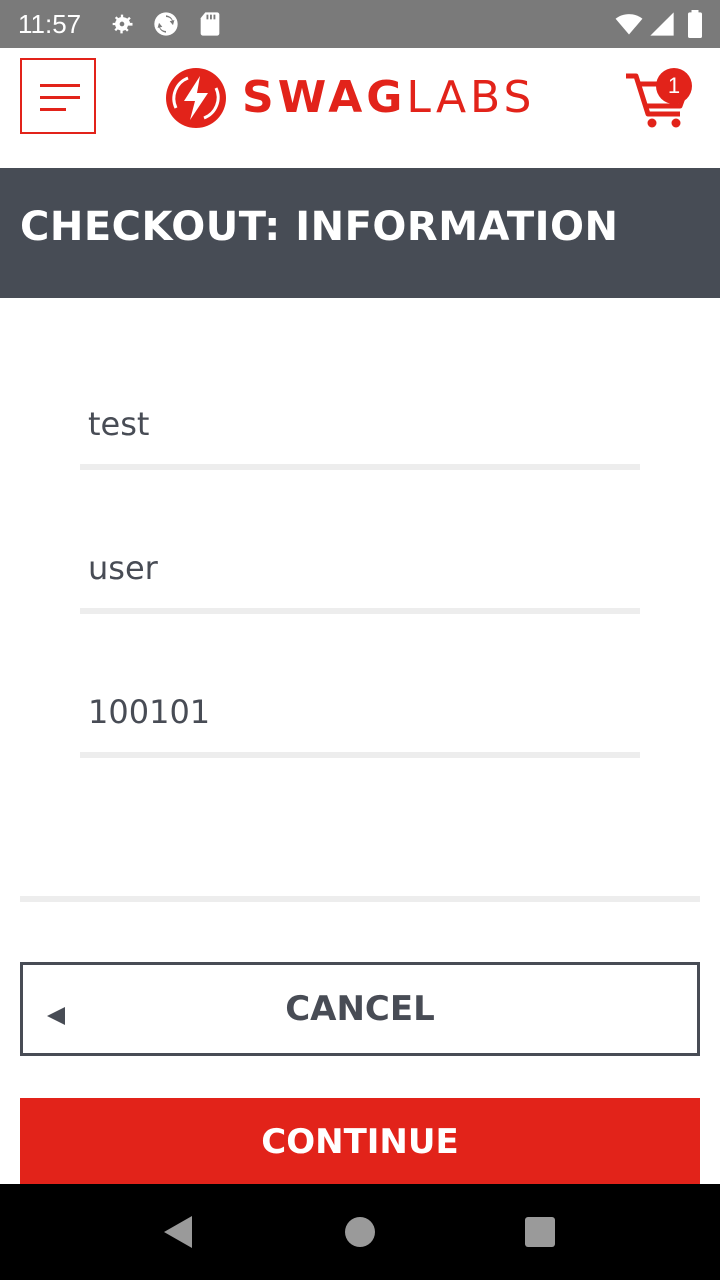  I want to click on status-time: 11:57, so click(50, 24).